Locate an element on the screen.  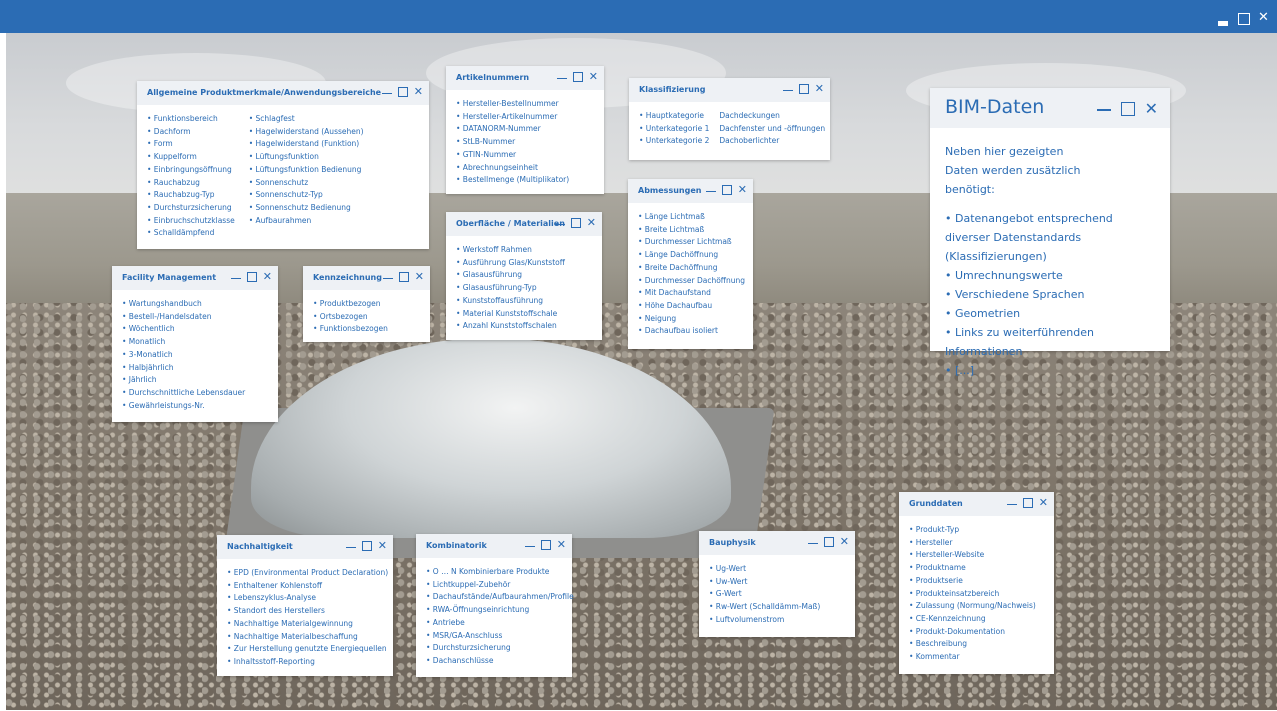
window-header: Nachhaltigkeit ✕ is located at coordinates (305, 547).